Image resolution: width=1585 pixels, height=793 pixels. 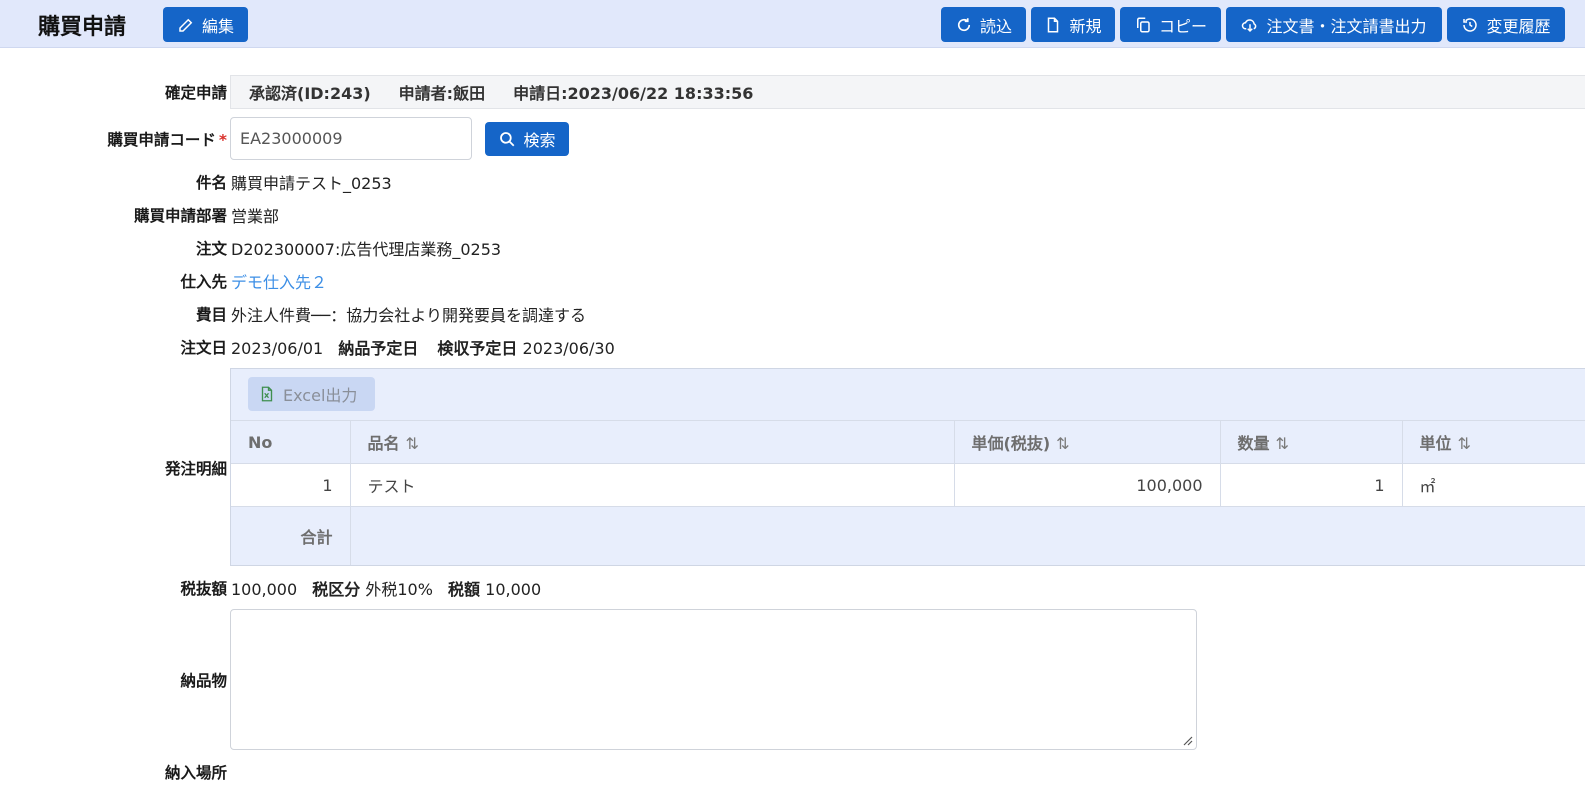 What do you see at coordinates (383, 443) in the screenshot?
I see `column-item-label: 品名` at bounding box center [383, 443].